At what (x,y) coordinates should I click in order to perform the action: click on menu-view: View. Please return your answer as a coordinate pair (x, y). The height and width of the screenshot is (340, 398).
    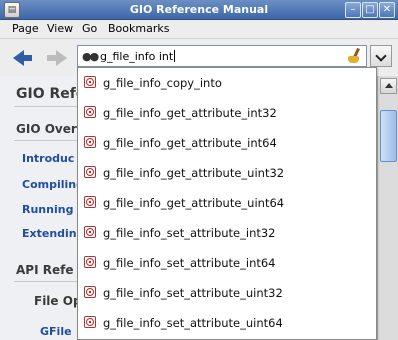
    Looking at the image, I should click on (60, 28).